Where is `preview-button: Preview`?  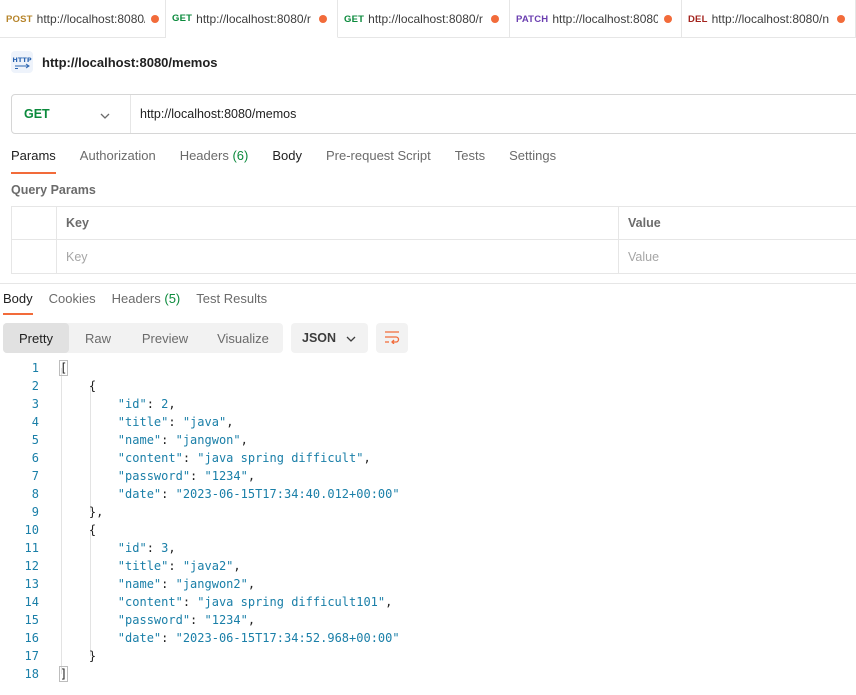 preview-button: Preview is located at coordinates (165, 338).